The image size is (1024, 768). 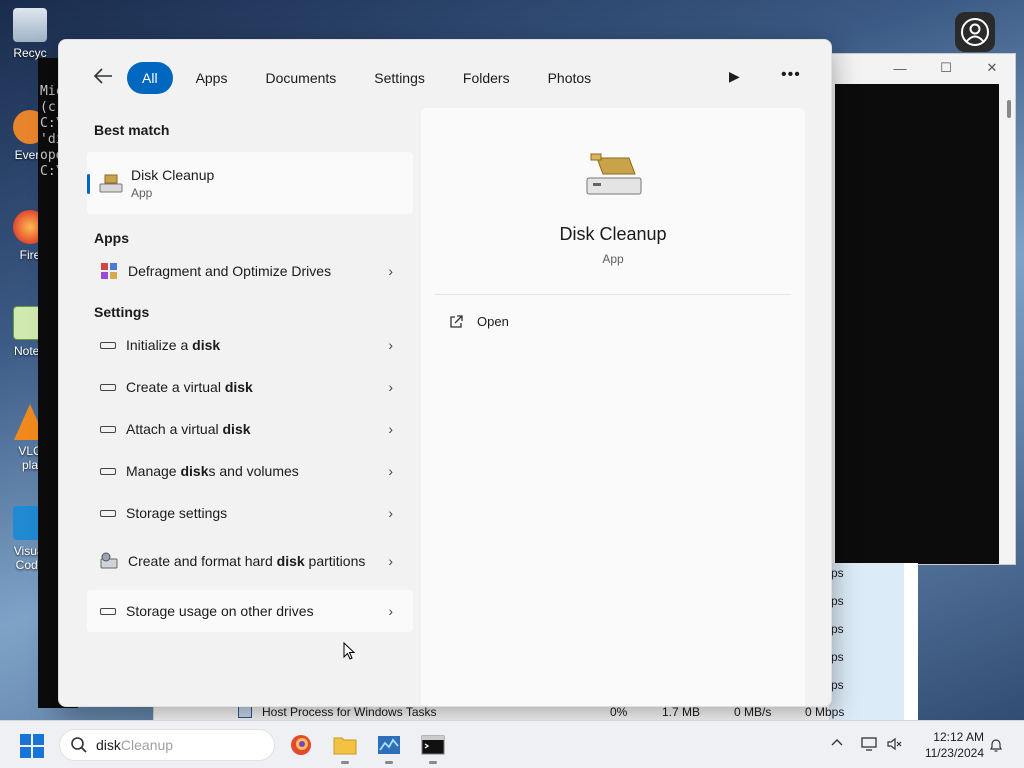 What do you see at coordinates (220, 611) in the screenshot?
I see `setting-result-label: Storage usage on other drives` at bounding box center [220, 611].